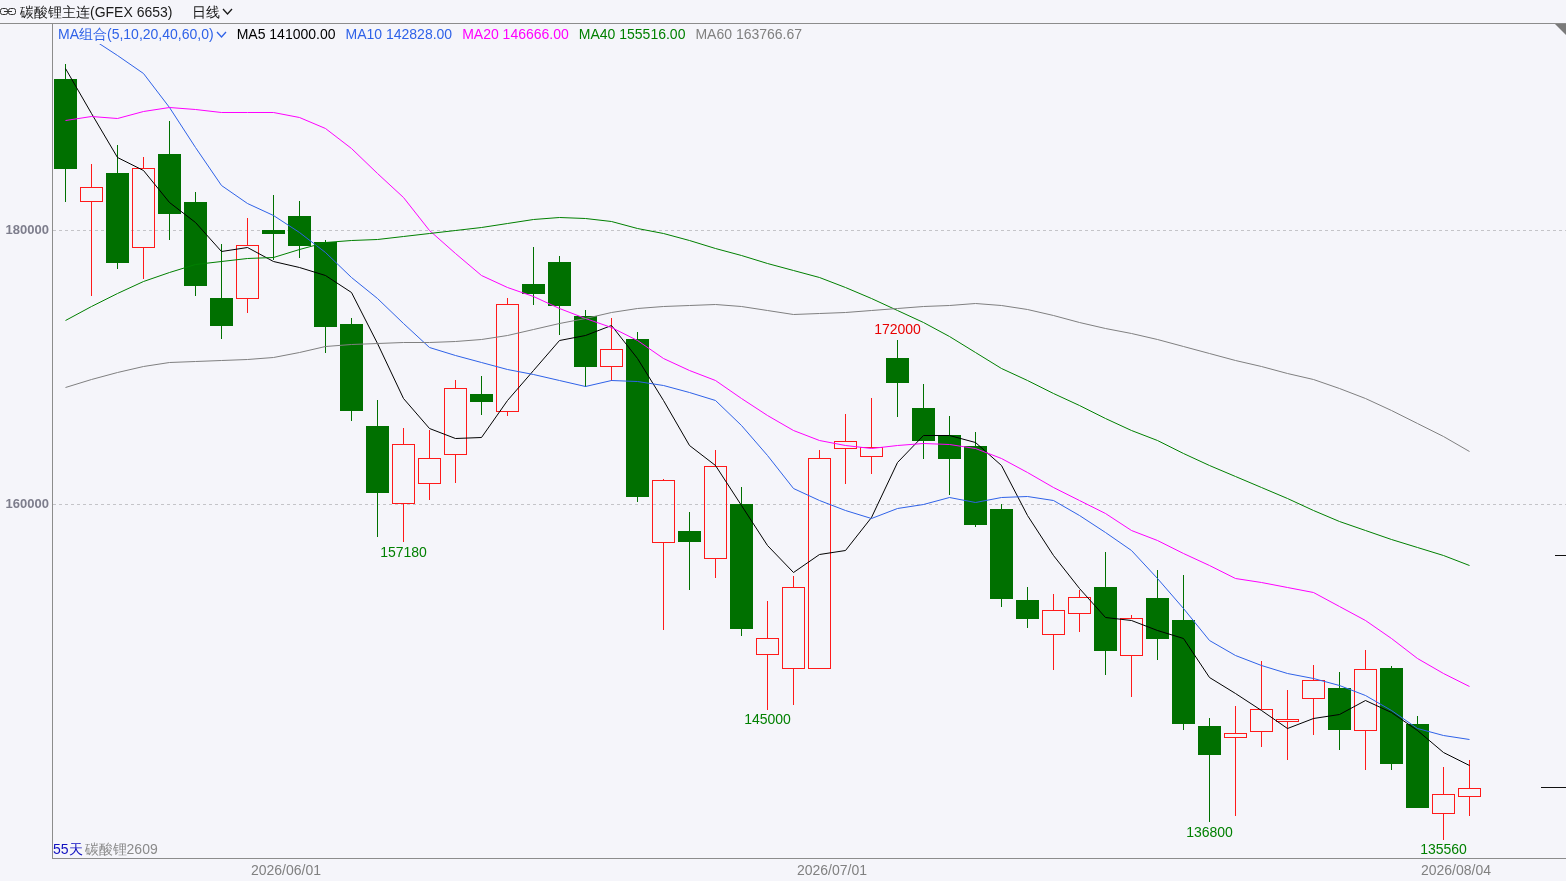 The width and height of the screenshot is (1566, 881). I want to click on moving-average-value: MA60 163766.67, so click(749, 34).